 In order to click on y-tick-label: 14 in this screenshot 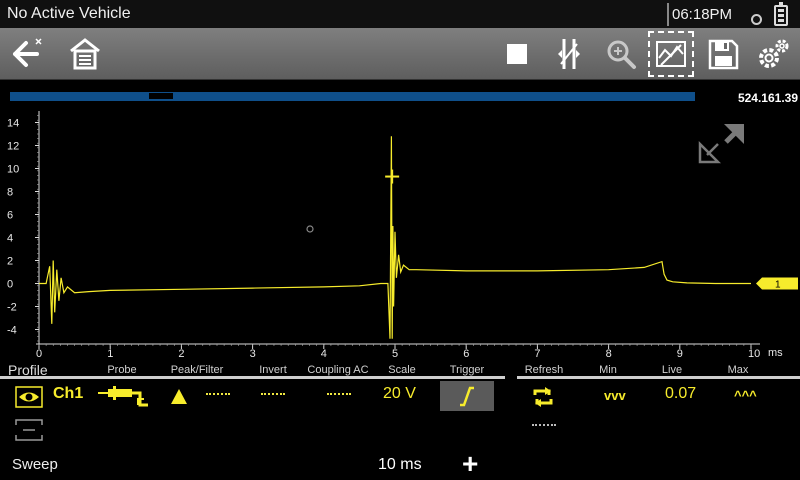, I will do `click(13, 124)`.